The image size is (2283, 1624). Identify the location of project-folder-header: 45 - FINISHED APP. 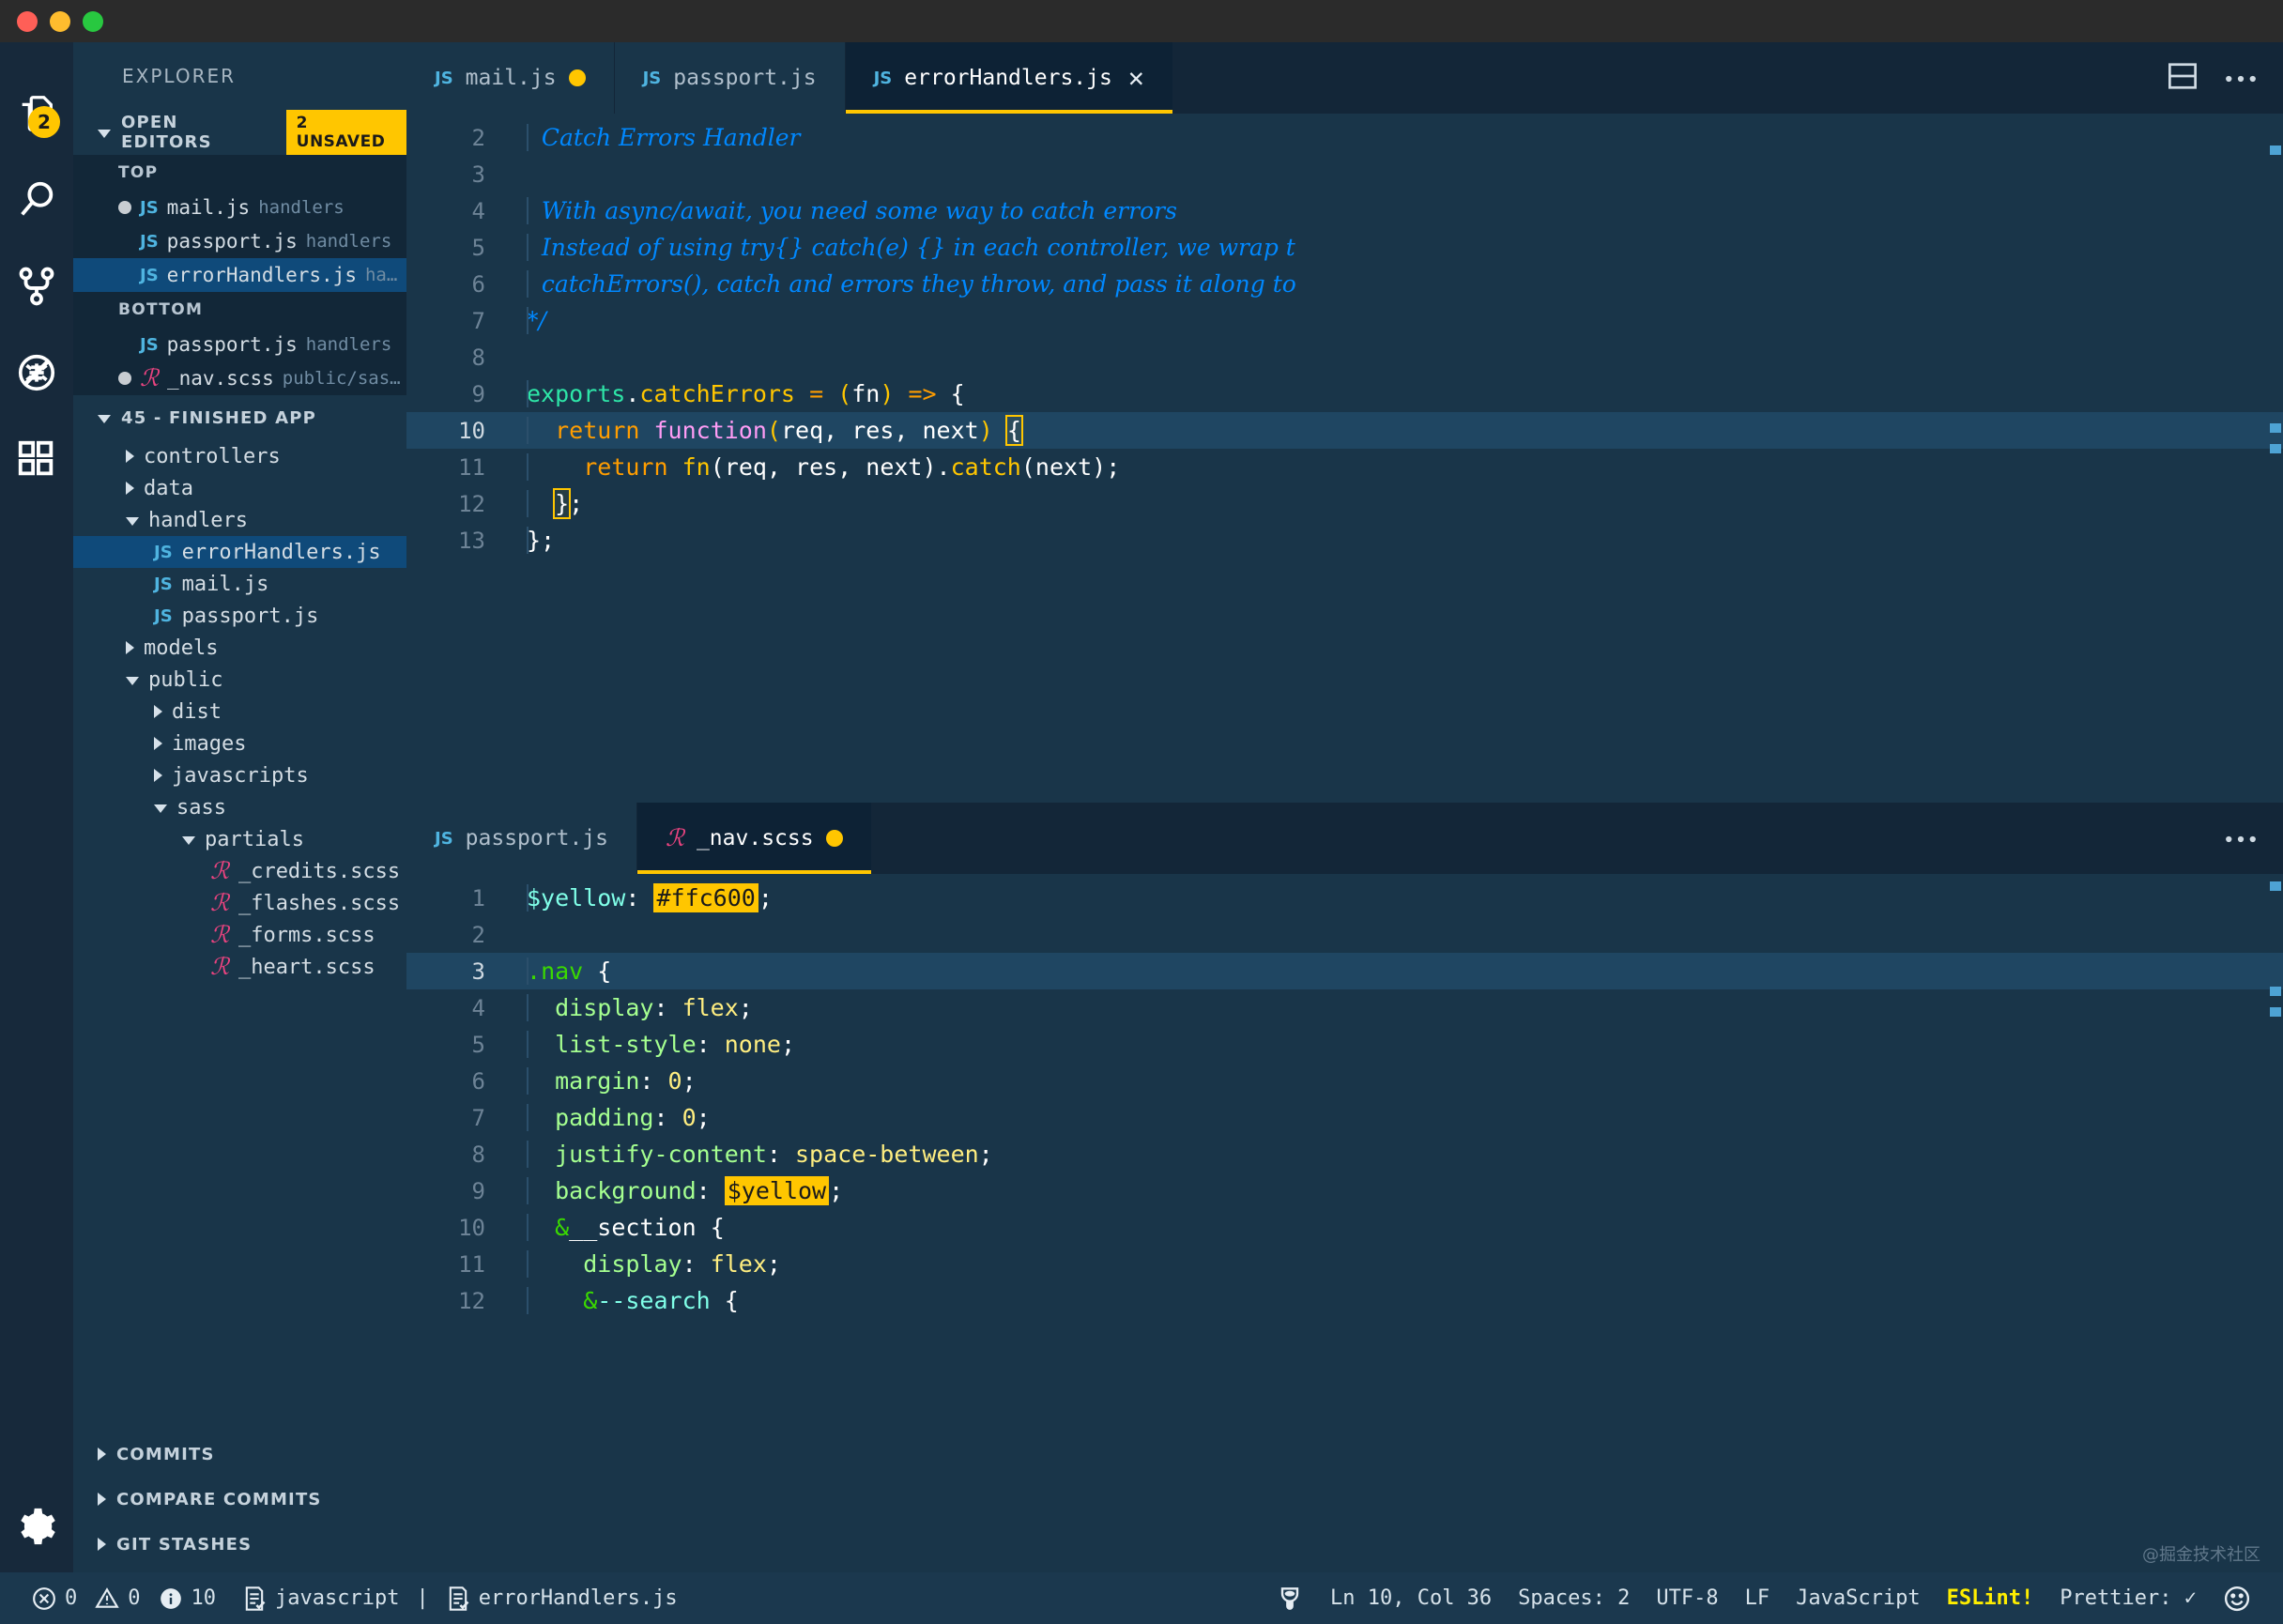
(239, 417).